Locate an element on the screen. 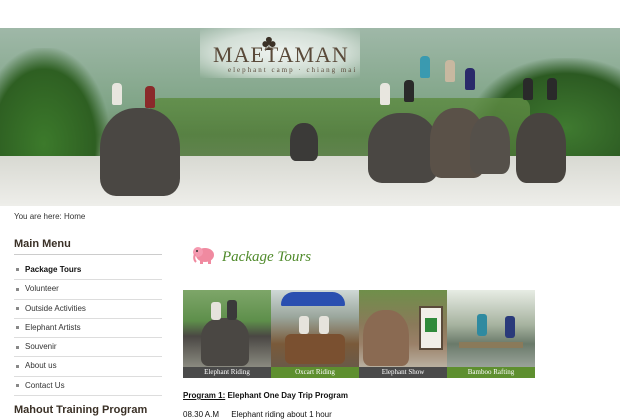 This screenshot has width=620, height=419. menu-item-package-tours: Package Tours is located at coordinates (88, 271).